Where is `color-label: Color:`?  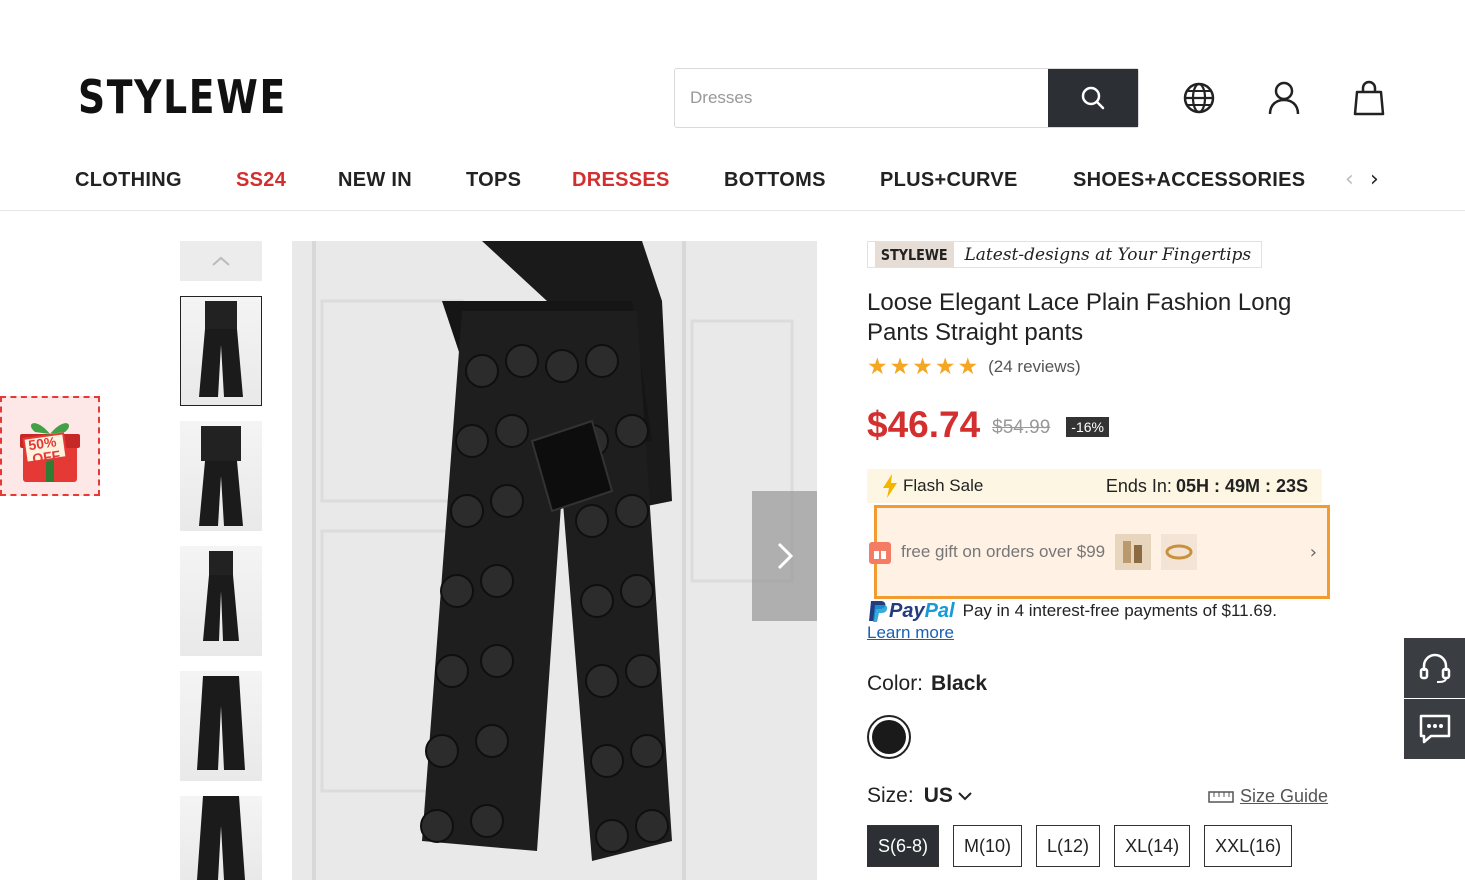
color-label: Color: is located at coordinates (895, 683).